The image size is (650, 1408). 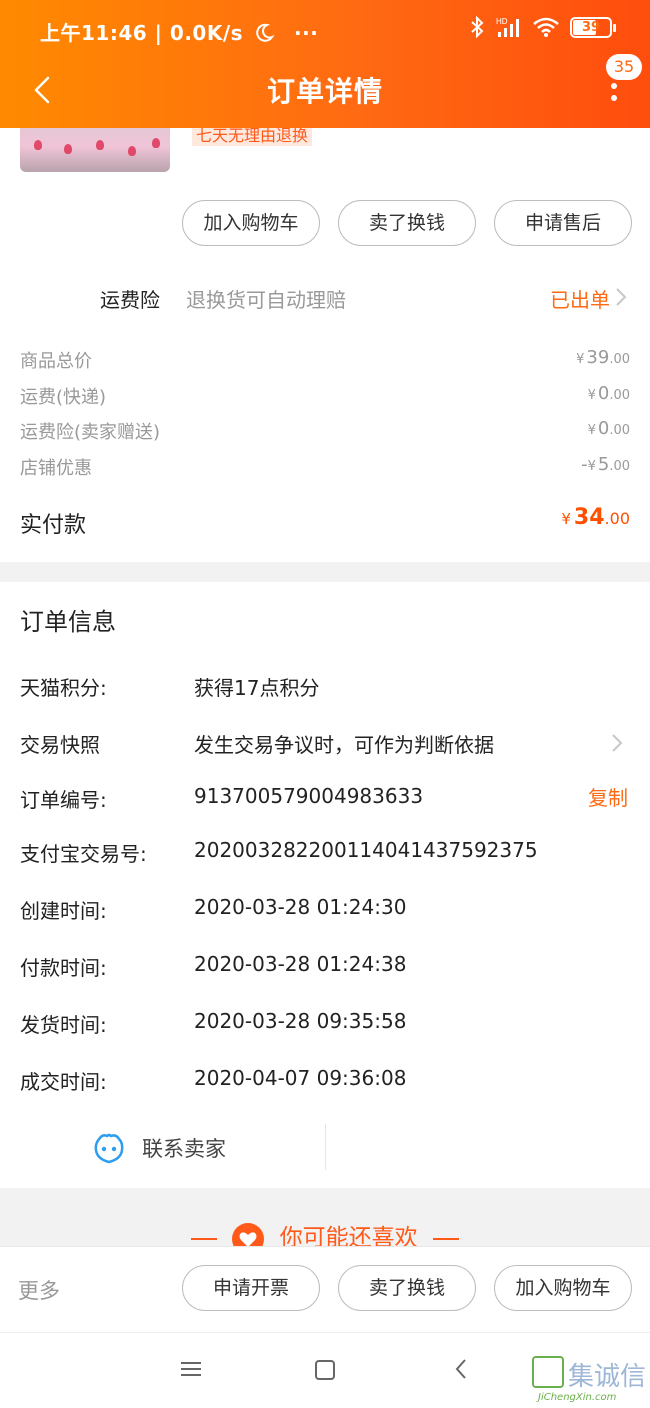 What do you see at coordinates (445, 1238) in the screenshot?
I see `right-decor-line` at bounding box center [445, 1238].